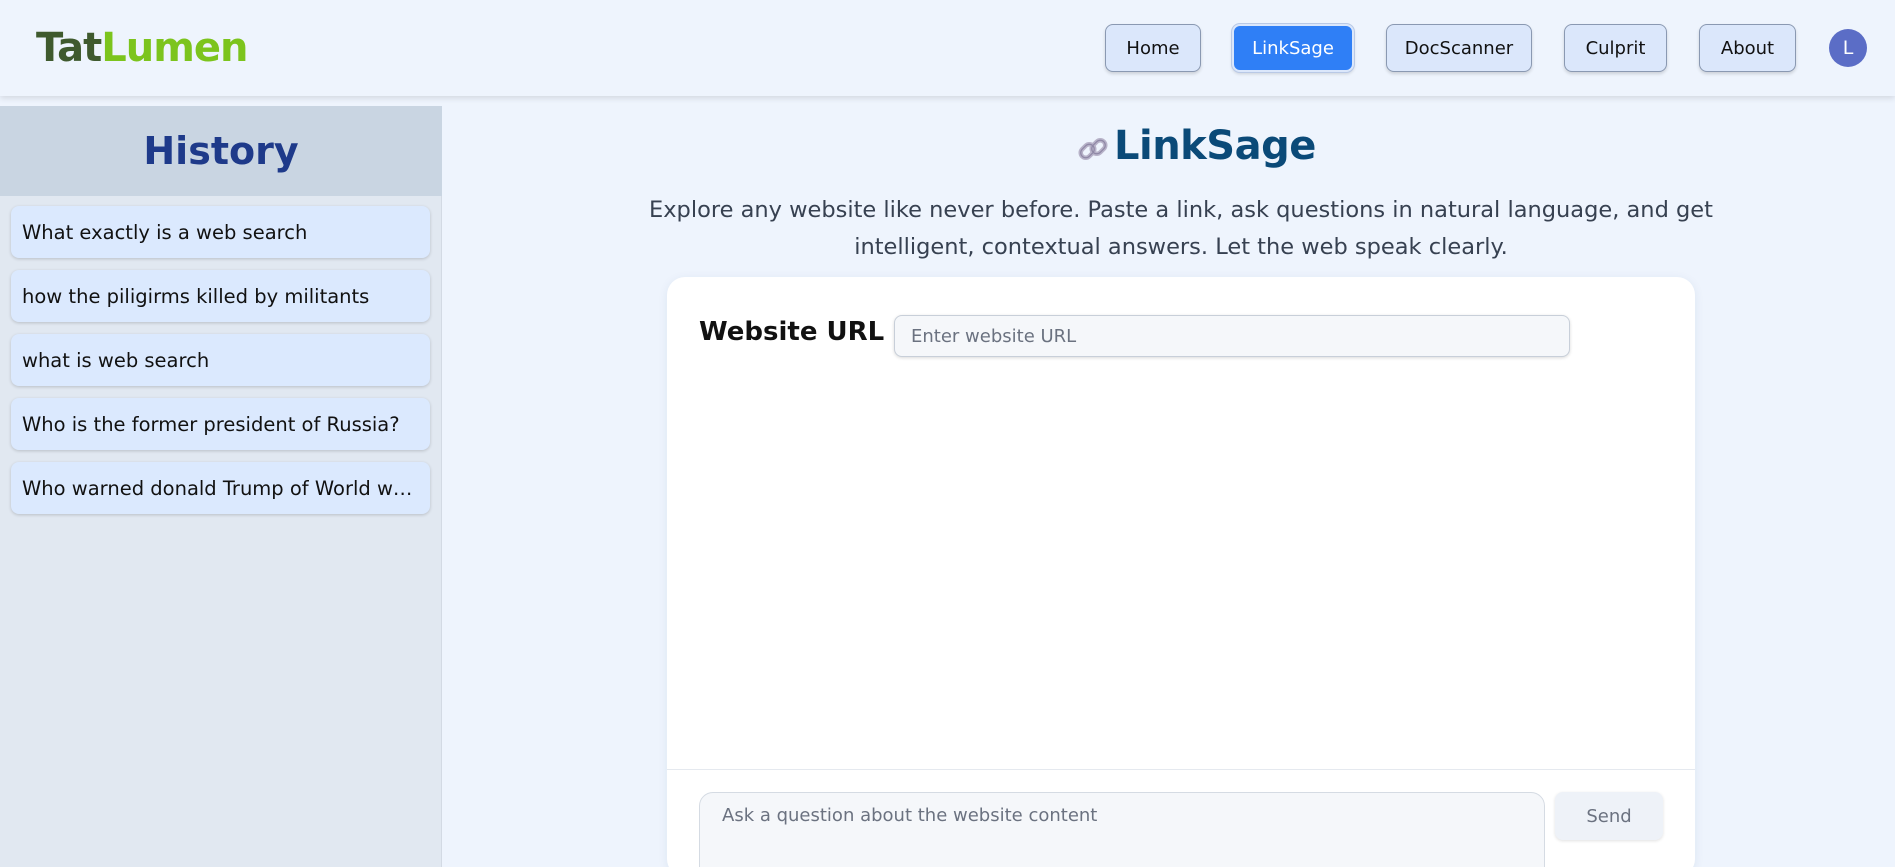  I want to click on page-title: LinkSage, so click(1196, 146).